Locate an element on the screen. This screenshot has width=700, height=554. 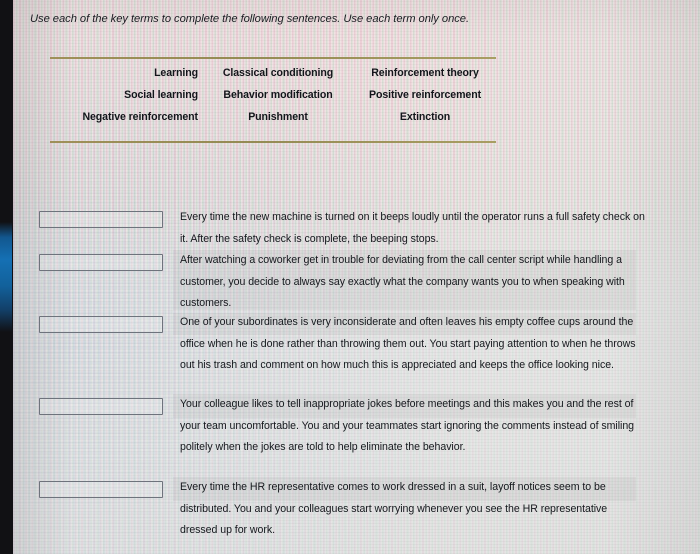
key-term: Positive reinforcement is located at coordinates (424, 95).